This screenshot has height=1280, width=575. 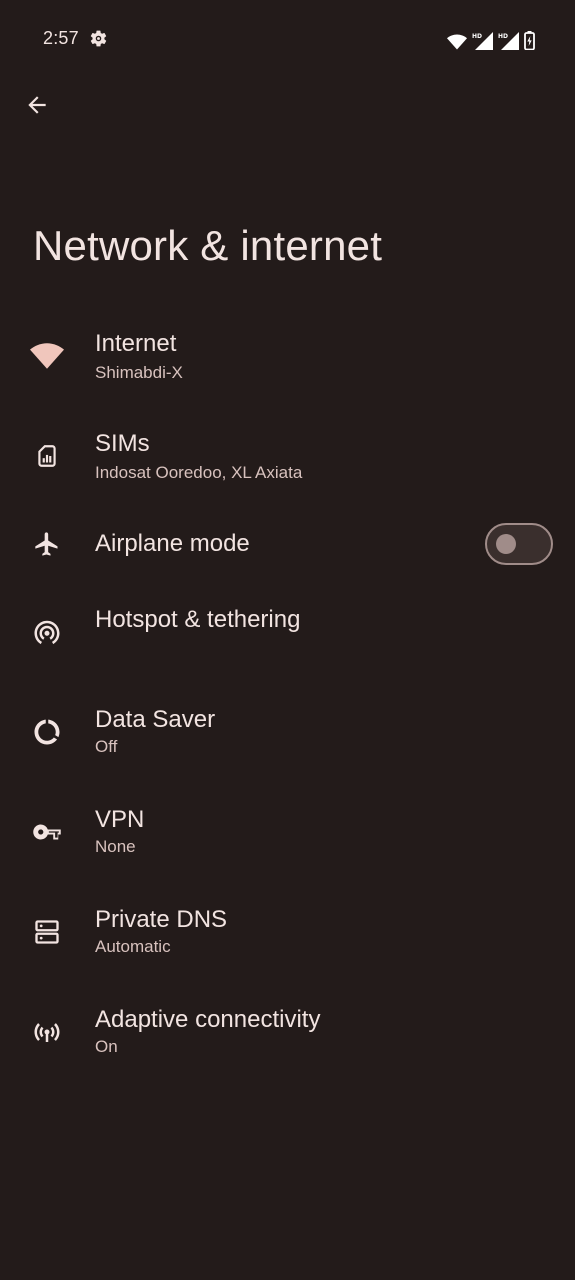 I want to click on gear-icon, so click(x=98, y=38).